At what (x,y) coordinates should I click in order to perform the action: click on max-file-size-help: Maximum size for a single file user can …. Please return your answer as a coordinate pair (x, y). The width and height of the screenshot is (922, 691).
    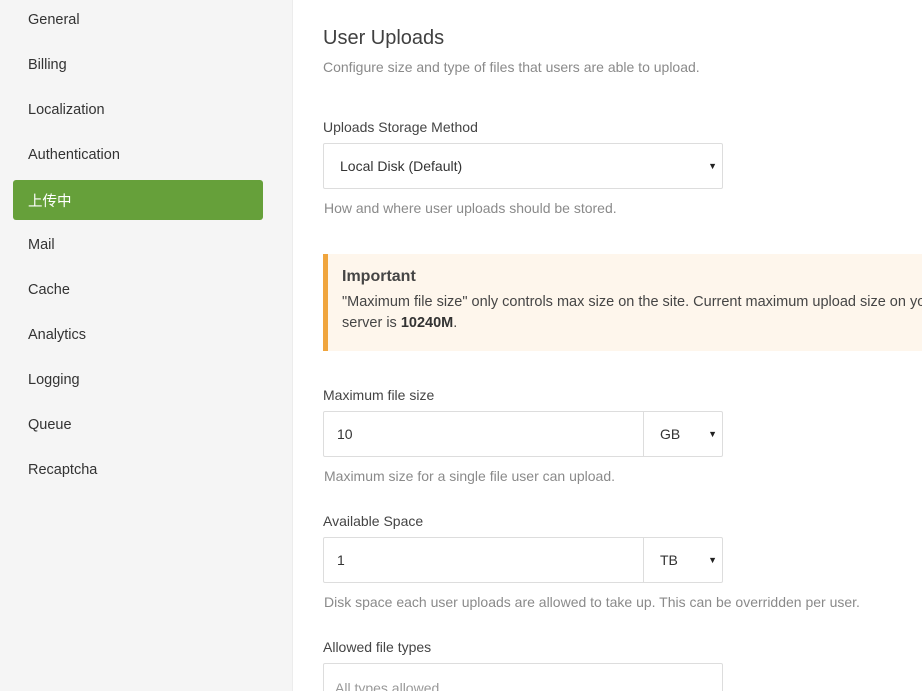
    Looking at the image, I should click on (470, 476).